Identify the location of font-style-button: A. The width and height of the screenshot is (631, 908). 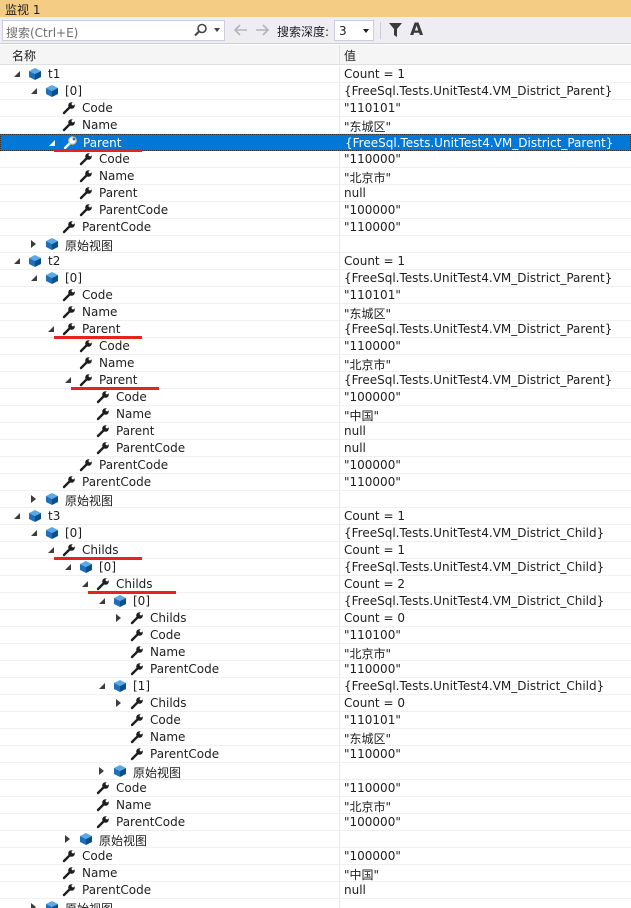
(416, 30).